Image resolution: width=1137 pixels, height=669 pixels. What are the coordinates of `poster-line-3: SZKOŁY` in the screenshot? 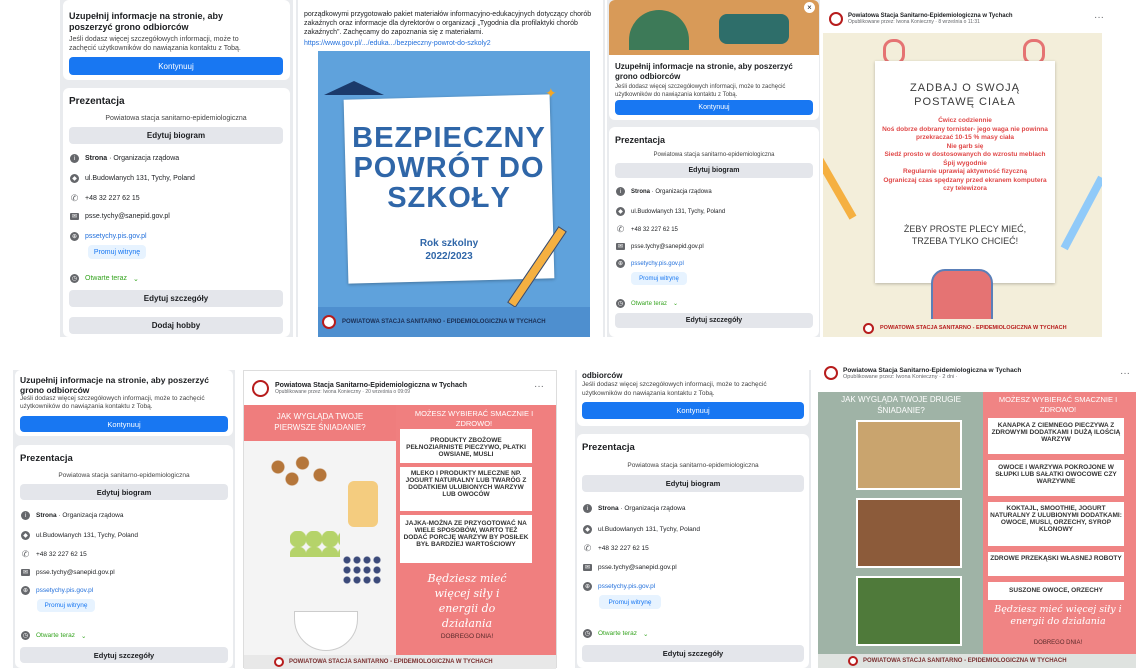 It's located at (449, 198).